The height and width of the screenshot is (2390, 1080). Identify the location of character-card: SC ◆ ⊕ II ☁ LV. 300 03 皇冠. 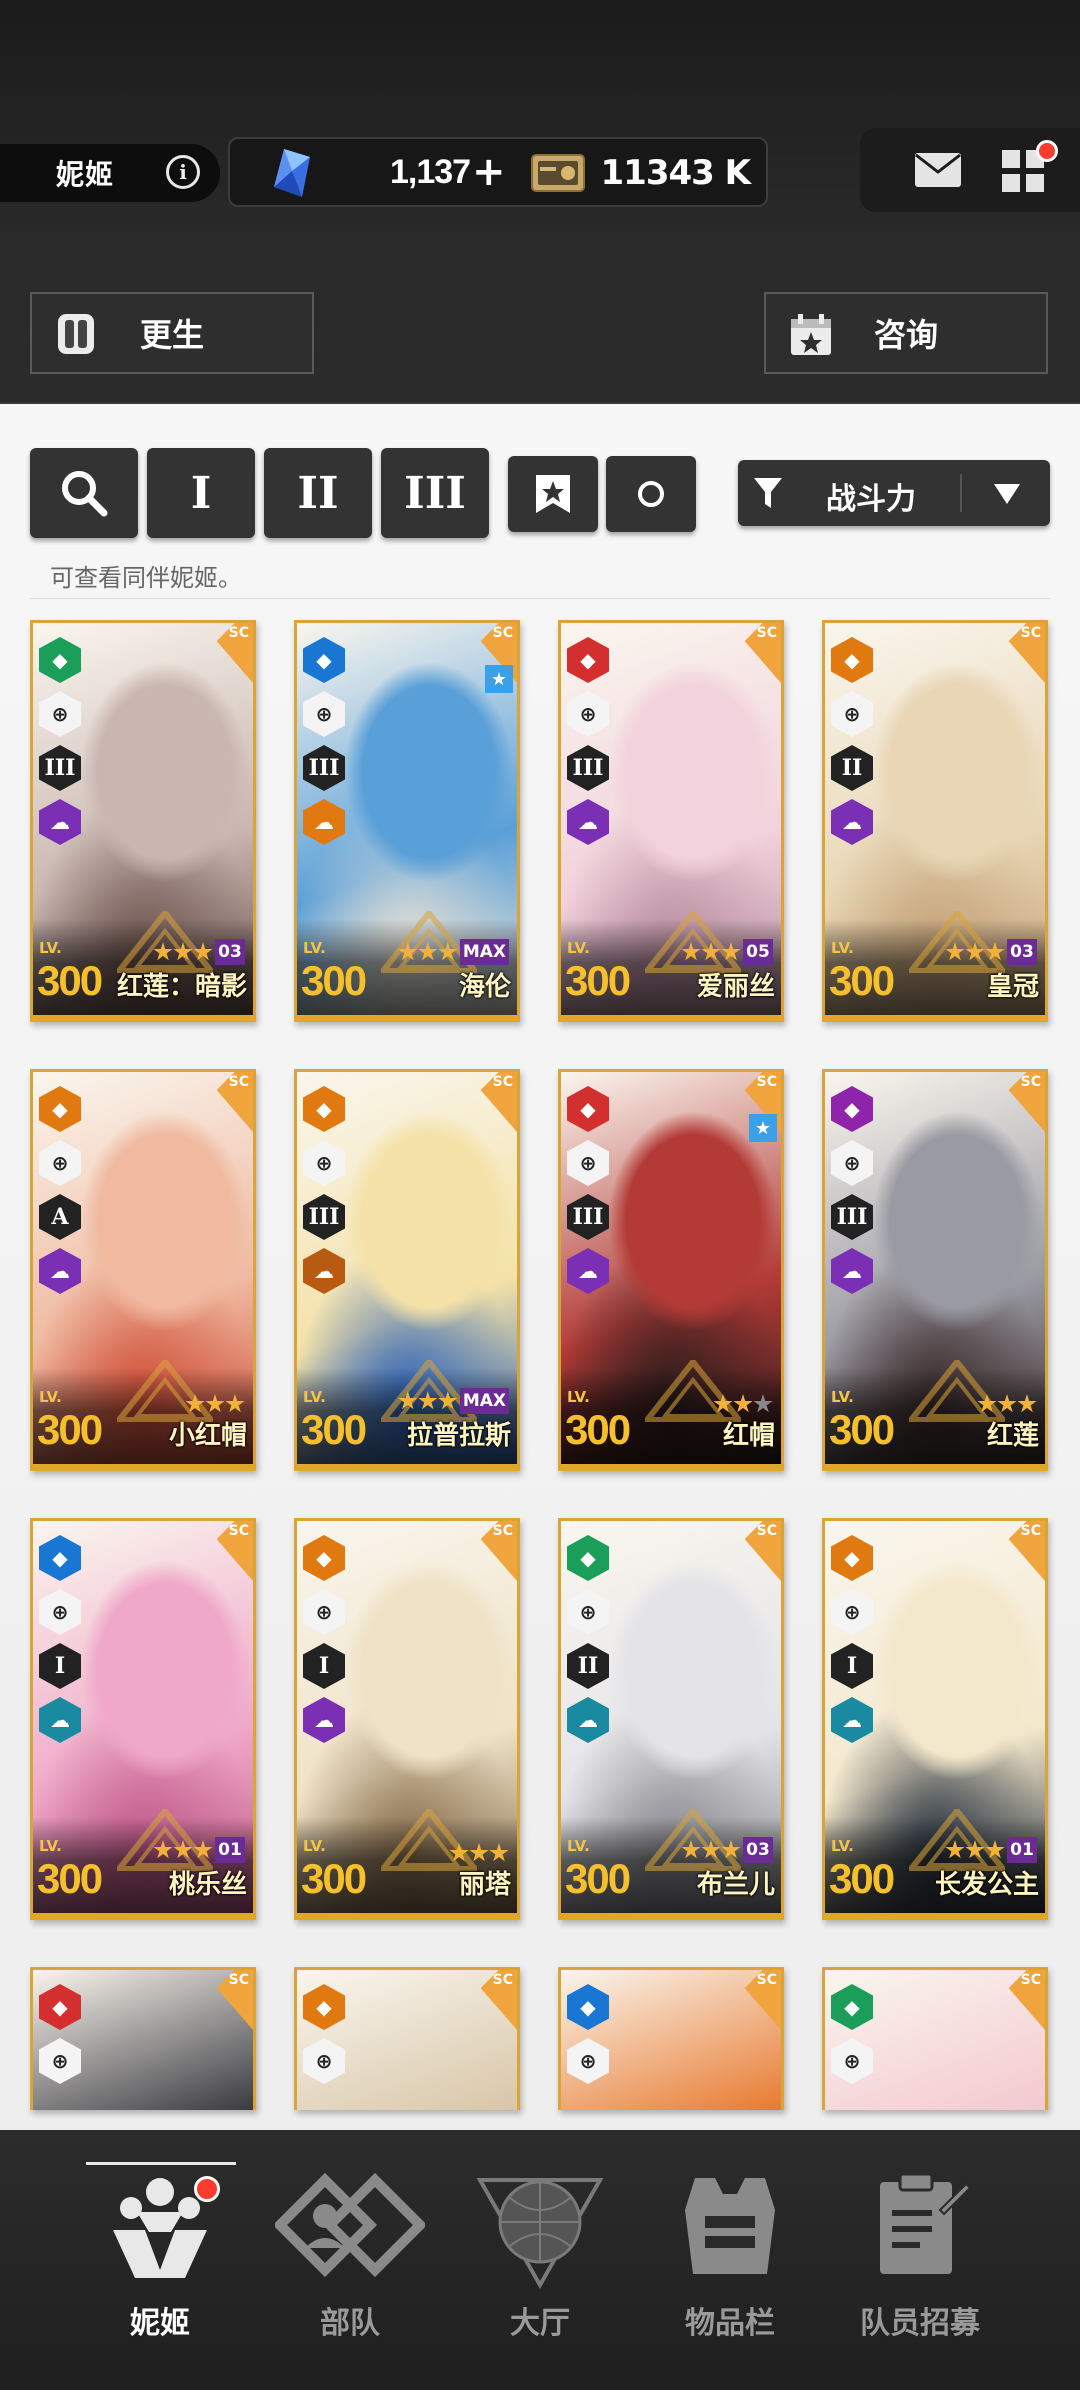
(935, 821).